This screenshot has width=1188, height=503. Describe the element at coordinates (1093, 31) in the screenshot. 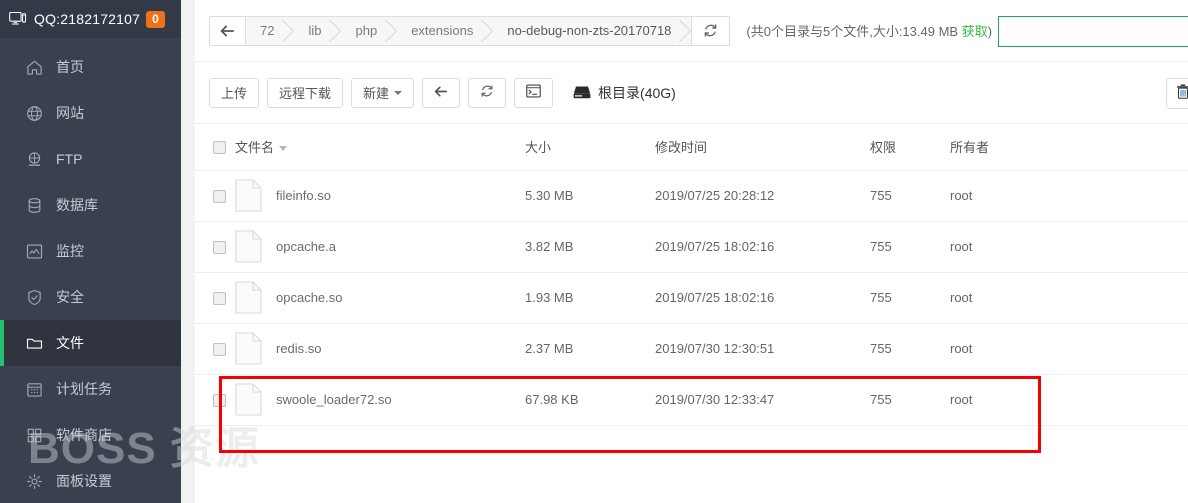

I see `search-input` at that location.